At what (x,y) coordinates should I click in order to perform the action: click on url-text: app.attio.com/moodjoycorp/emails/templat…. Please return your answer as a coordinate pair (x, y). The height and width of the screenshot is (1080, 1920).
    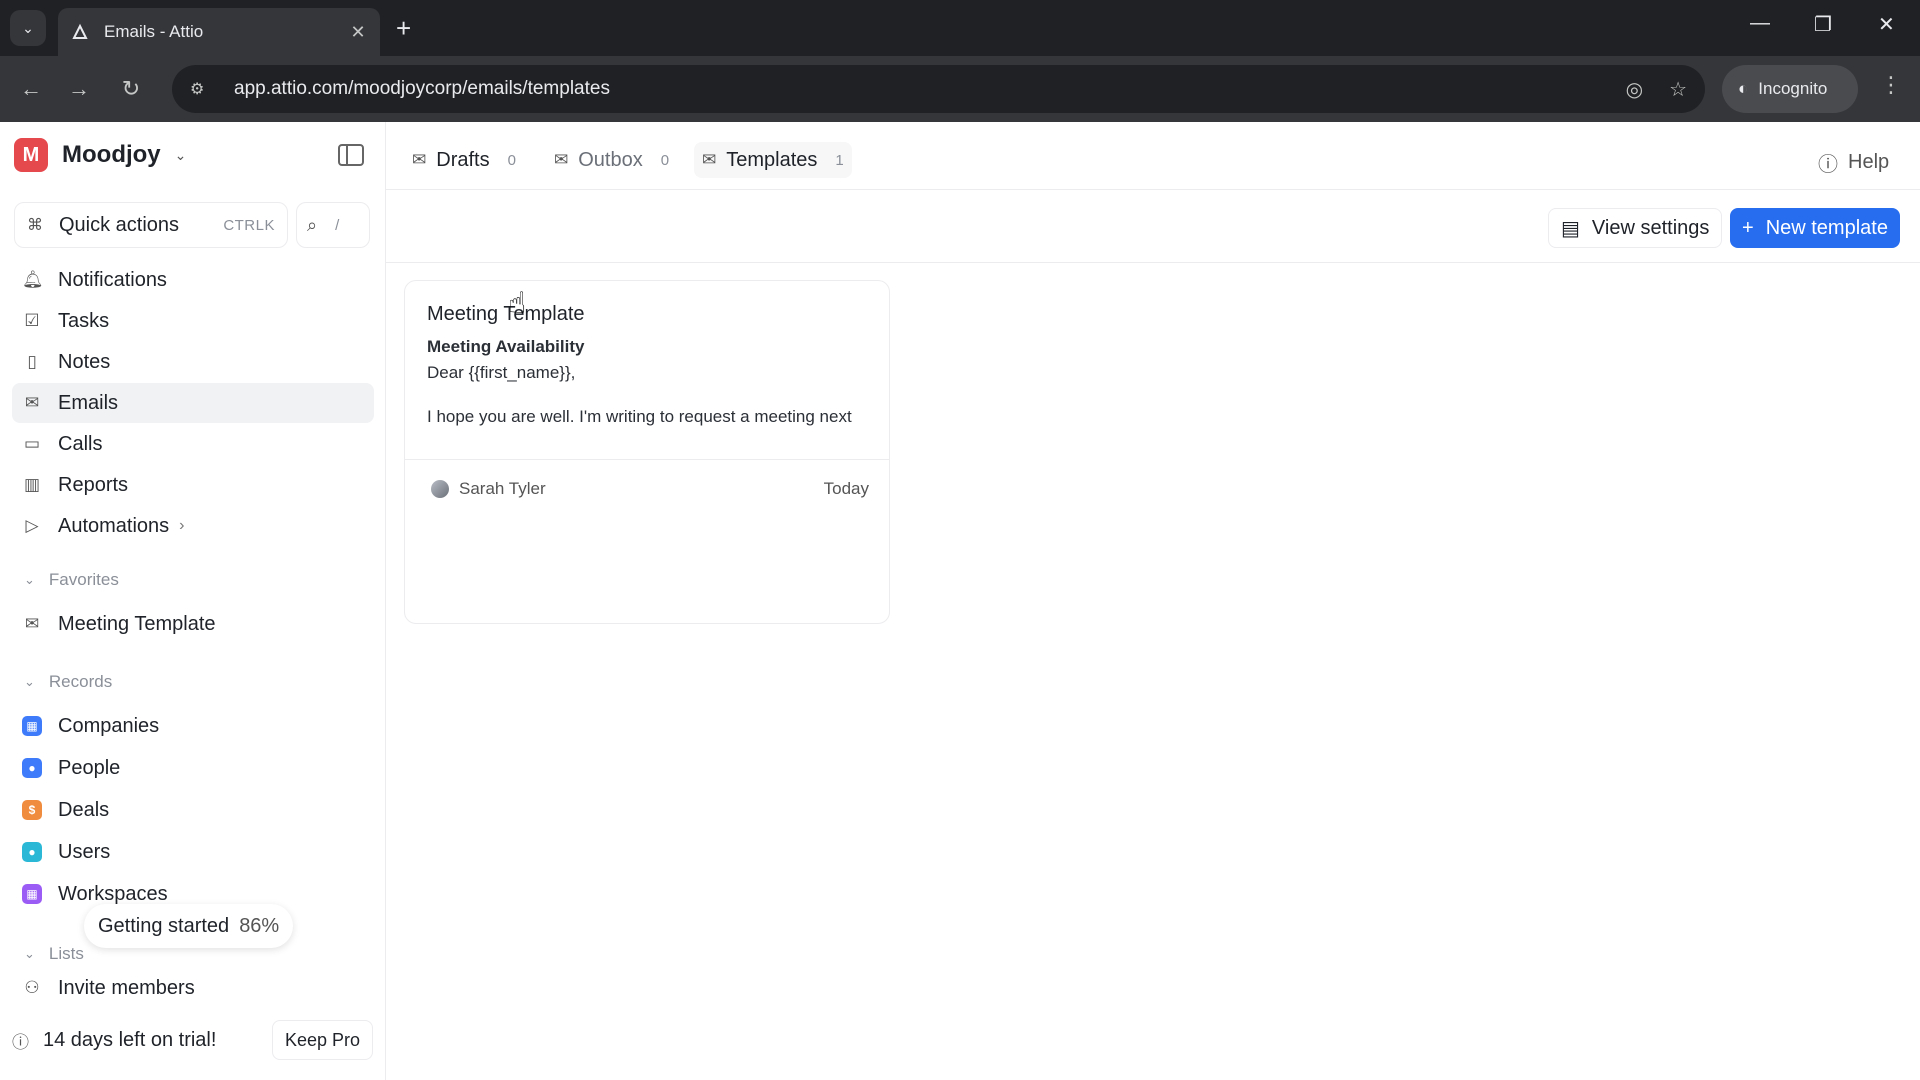
    Looking at the image, I should click on (917, 89).